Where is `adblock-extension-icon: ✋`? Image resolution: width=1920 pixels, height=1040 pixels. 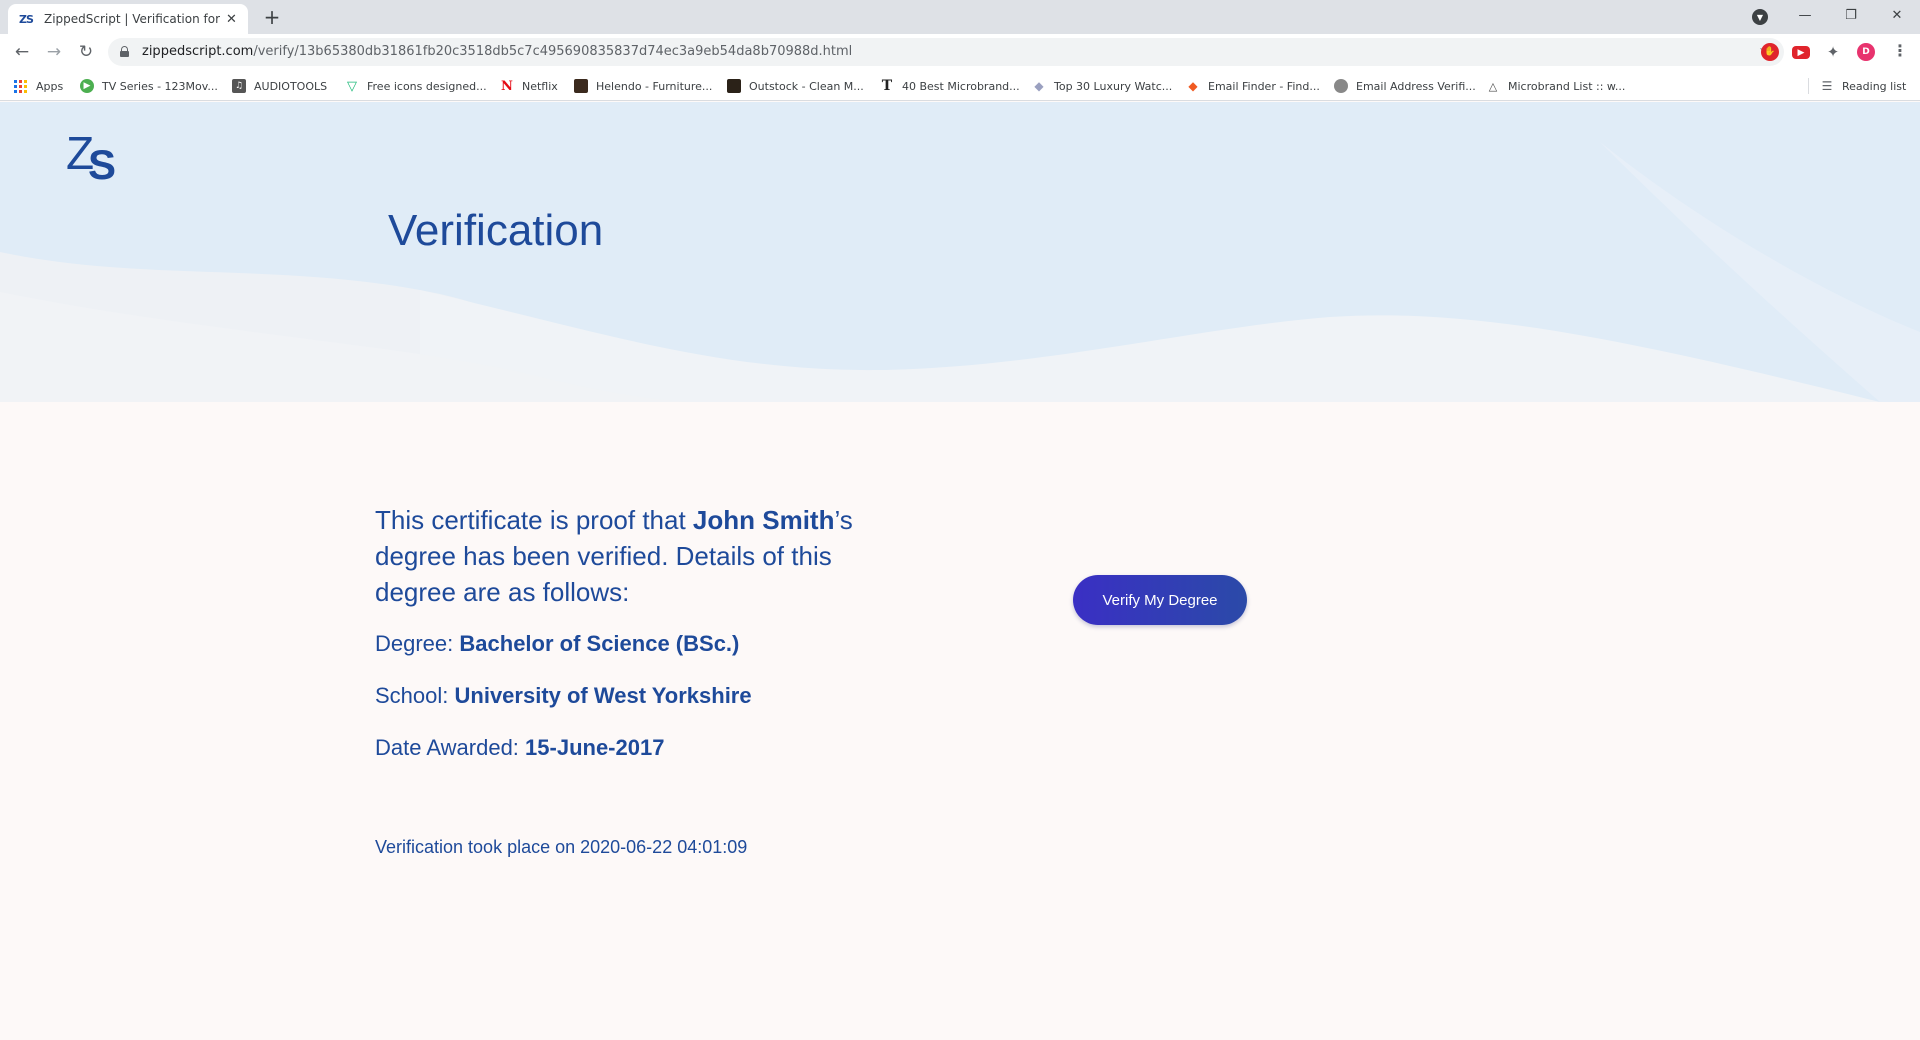
adblock-extension-icon: ✋ is located at coordinates (1770, 52).